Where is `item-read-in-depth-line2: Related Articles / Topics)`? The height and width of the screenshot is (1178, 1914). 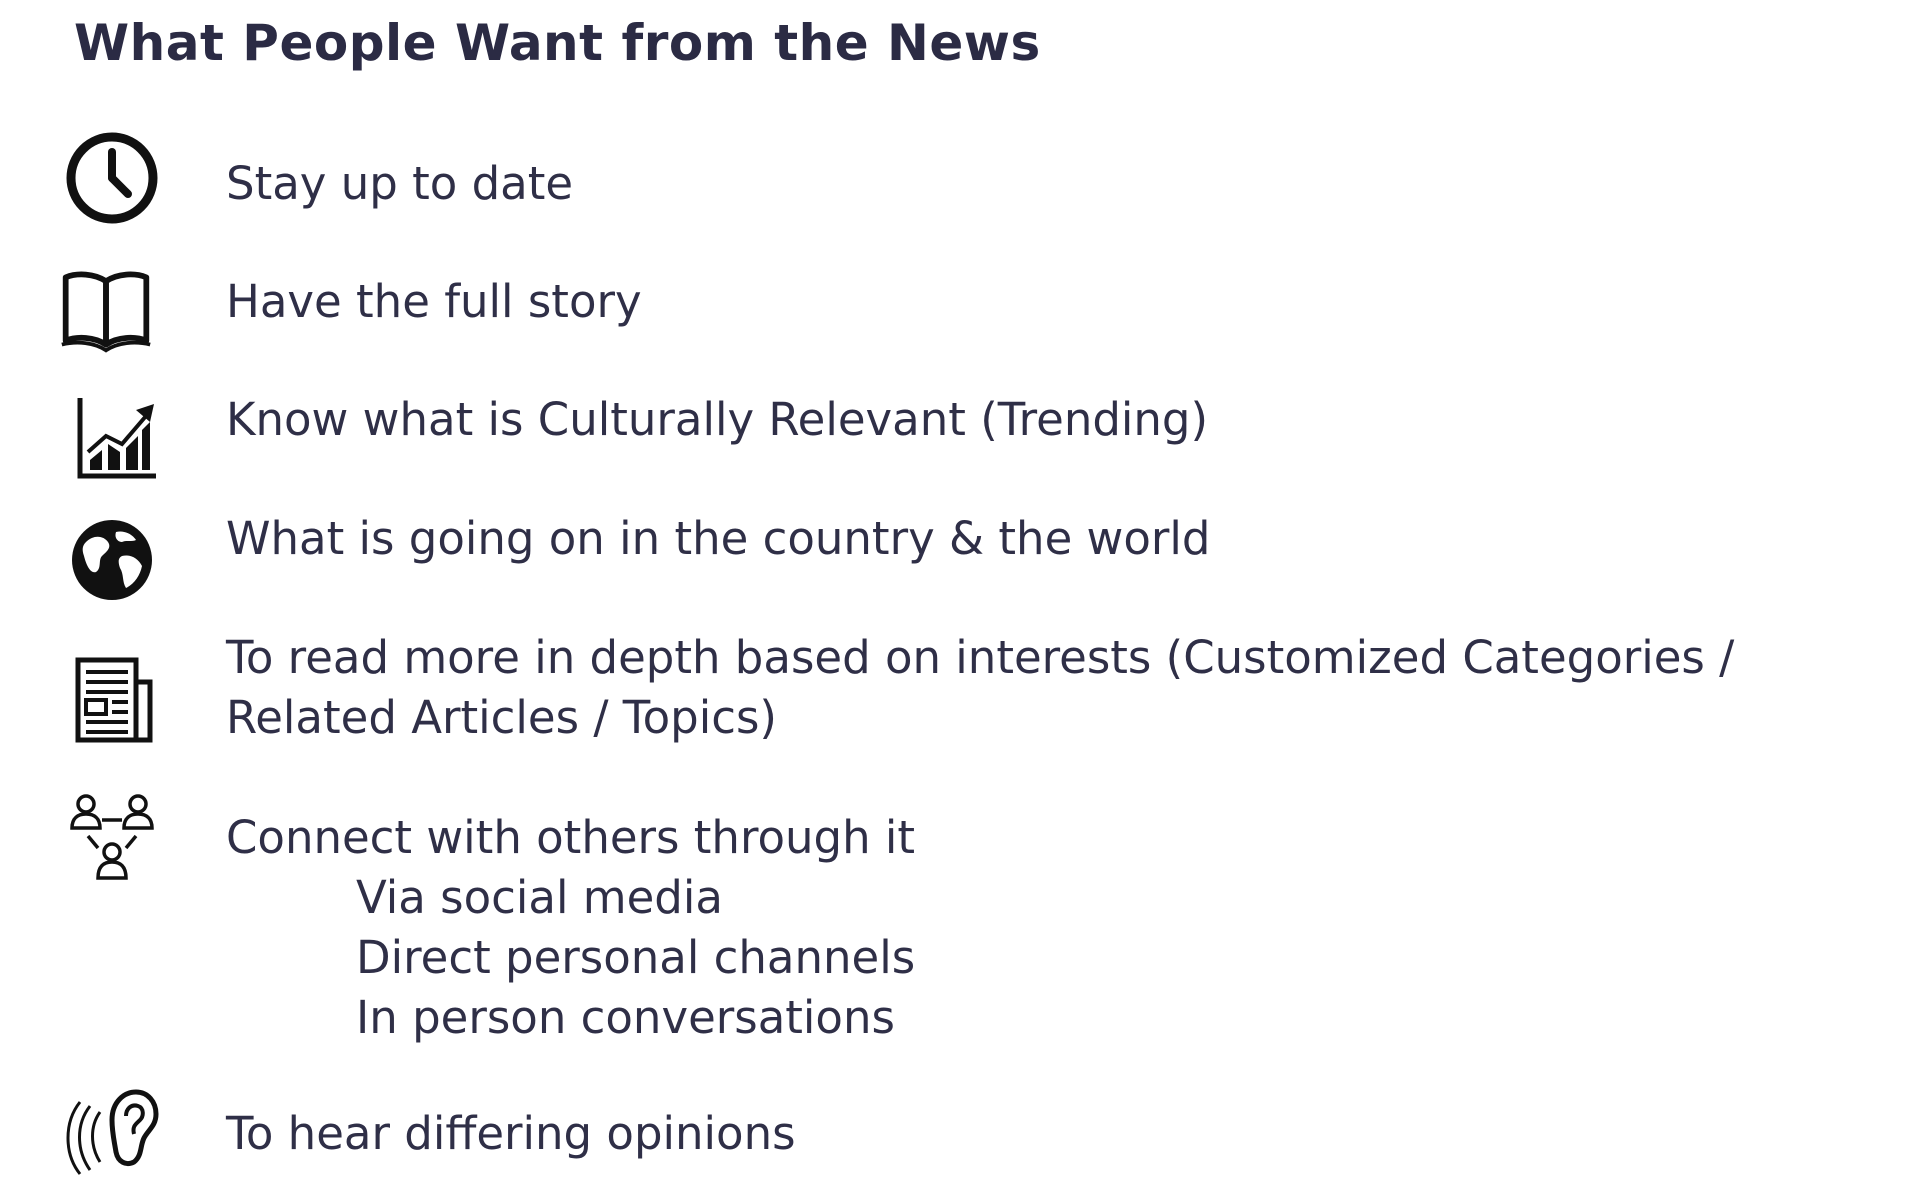 item-read-in-depth-line2: Related Articles / Topics) is located at coordinates (501, 717).